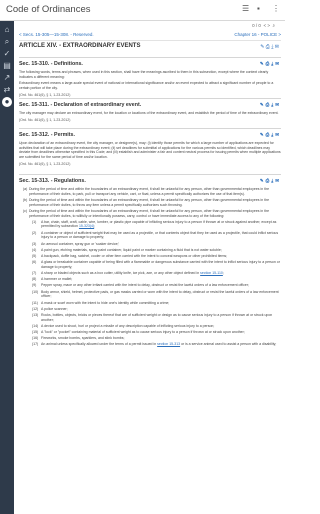  Describe the element at coordinates (25, 199) in the screenshot. I see `item-label: (b)` at that location.